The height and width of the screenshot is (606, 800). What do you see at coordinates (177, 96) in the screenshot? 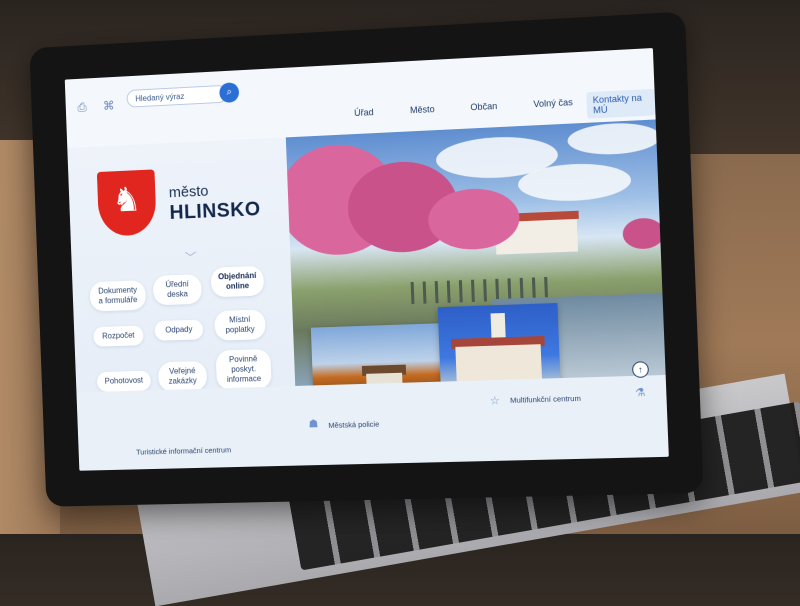
I see `search-input: Hledaný výraz` at bounding box center [177, 96].